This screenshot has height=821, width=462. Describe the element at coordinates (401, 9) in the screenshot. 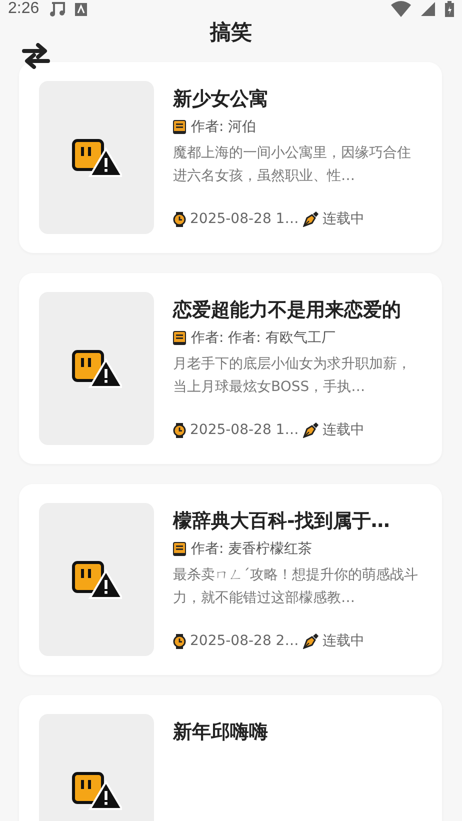

I see `wifi-icon` at that location.